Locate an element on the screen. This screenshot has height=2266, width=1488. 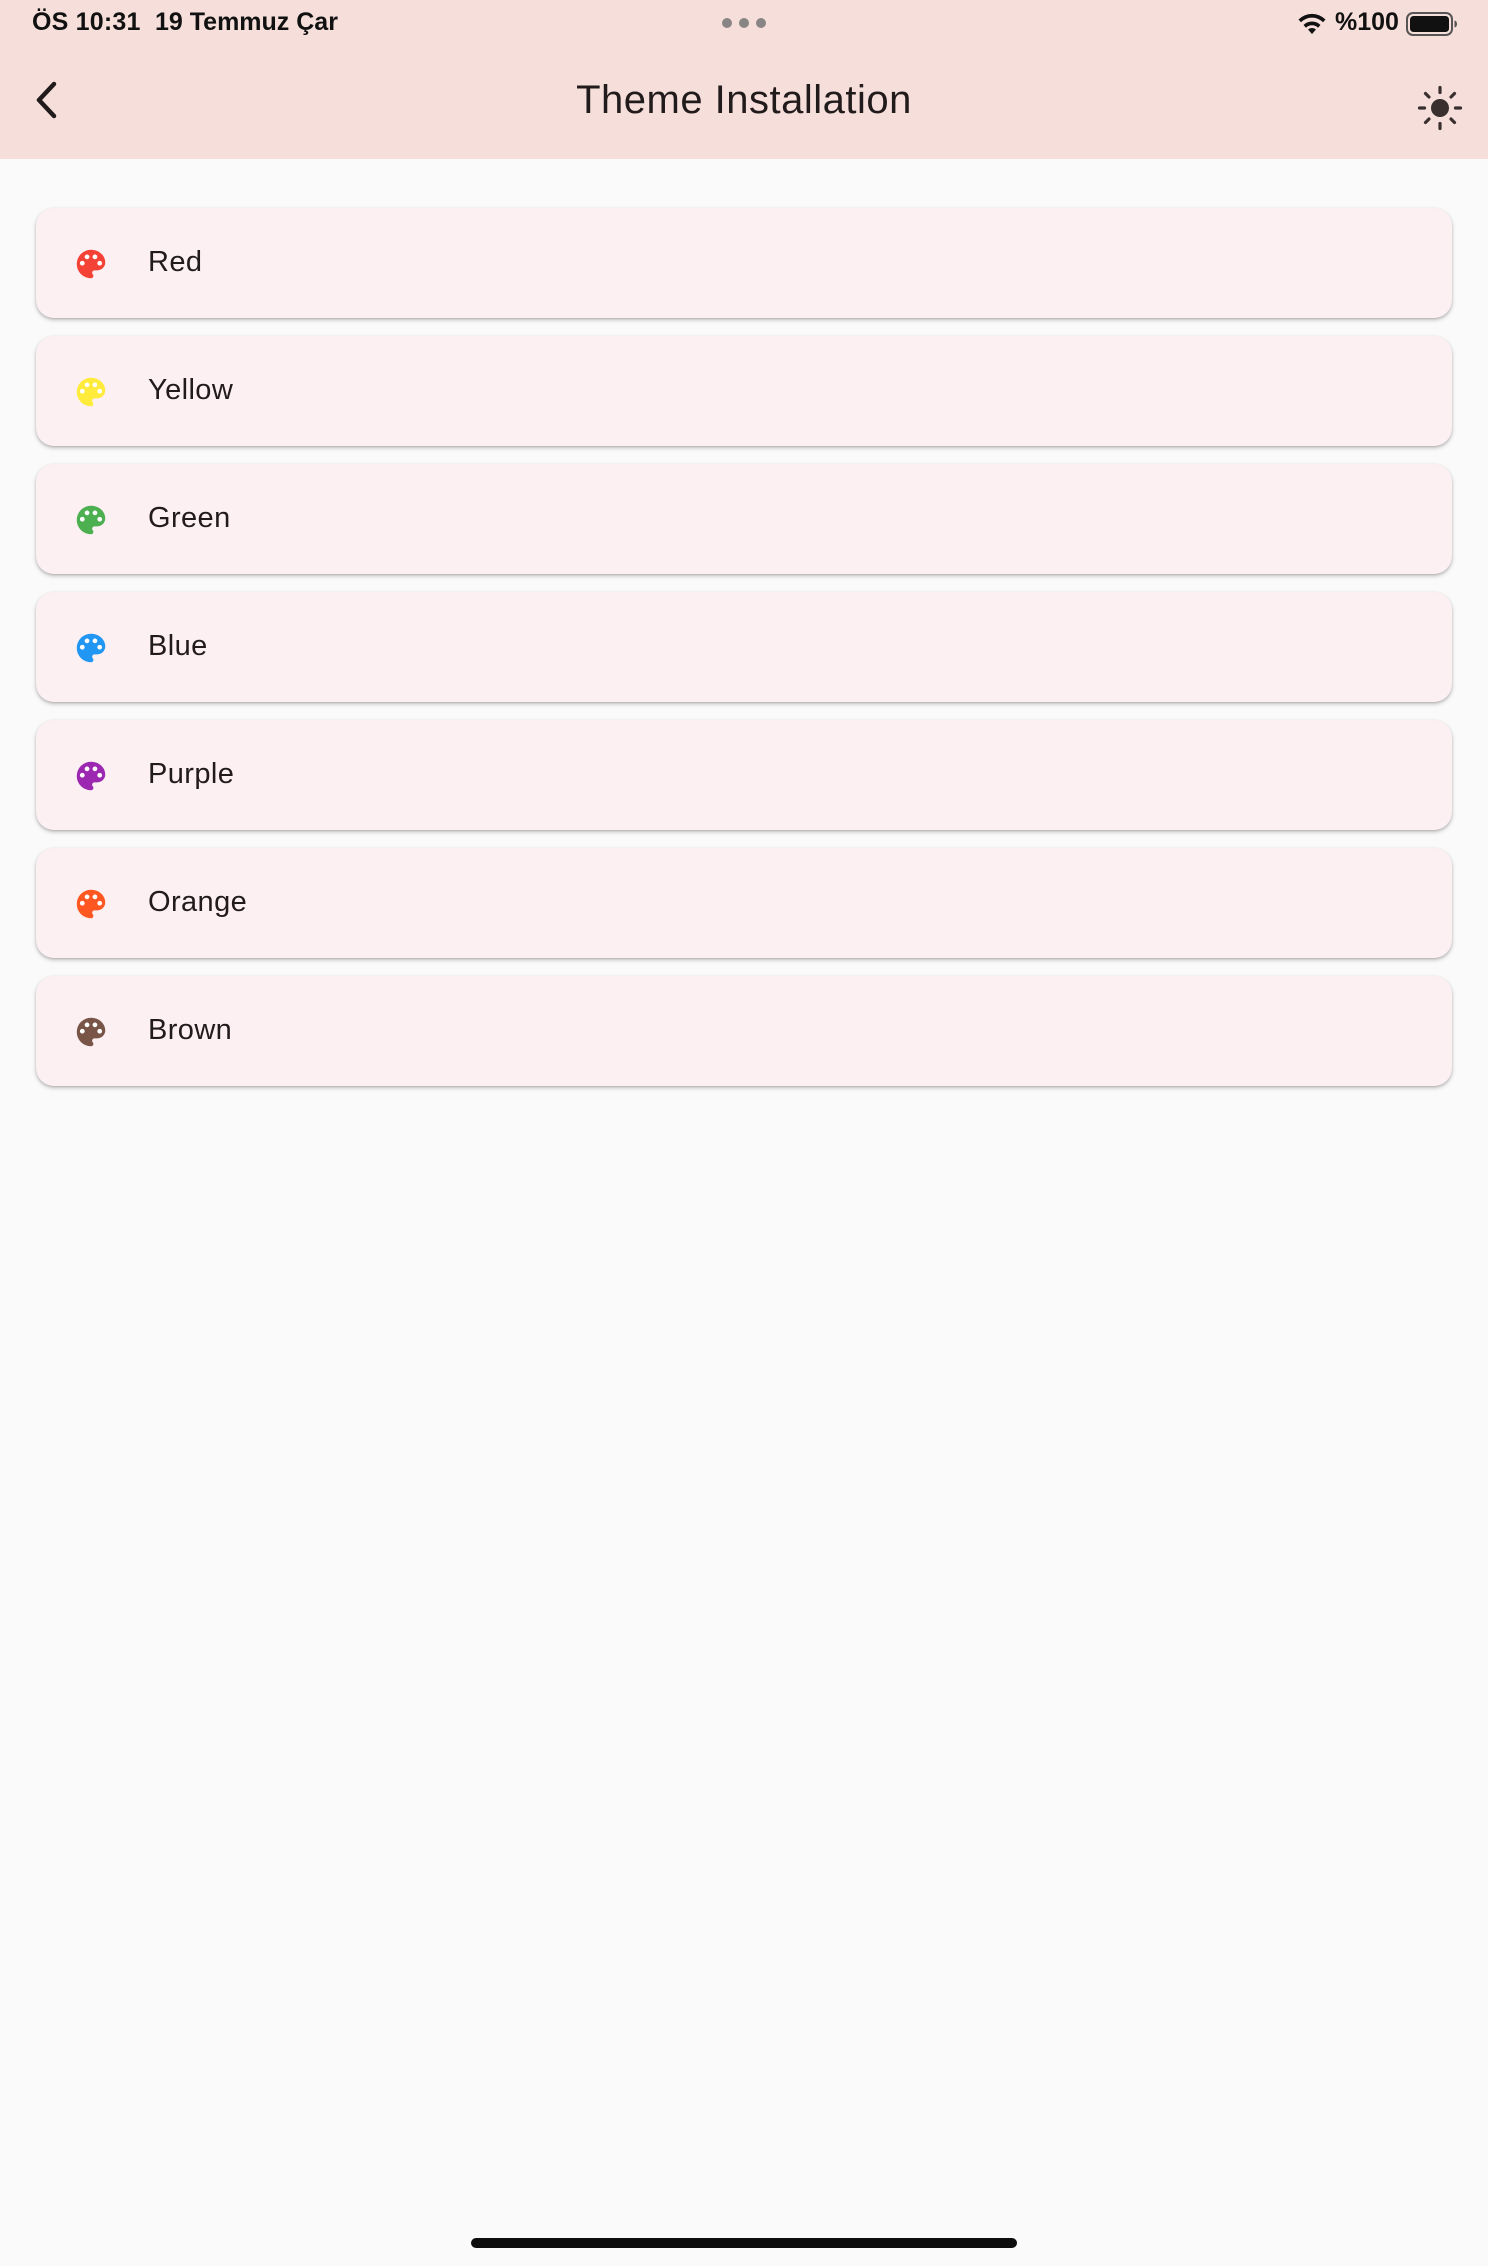
page-title: Theme Installation is located at coordinates (744, 100).